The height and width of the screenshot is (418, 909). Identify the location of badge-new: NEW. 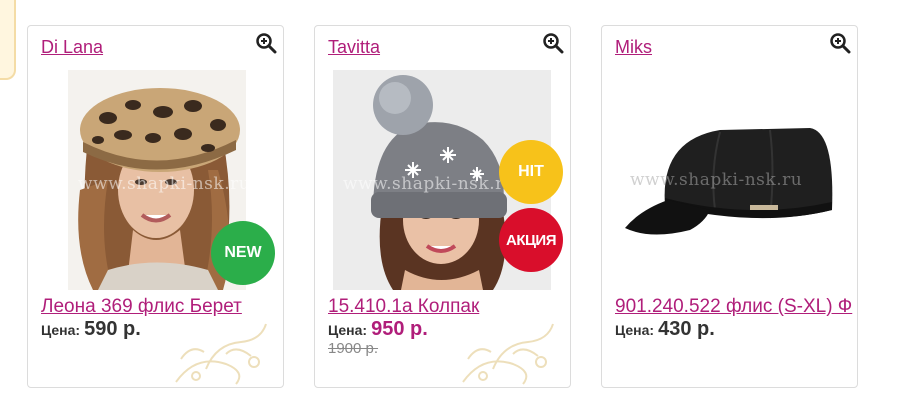
(243, 253).